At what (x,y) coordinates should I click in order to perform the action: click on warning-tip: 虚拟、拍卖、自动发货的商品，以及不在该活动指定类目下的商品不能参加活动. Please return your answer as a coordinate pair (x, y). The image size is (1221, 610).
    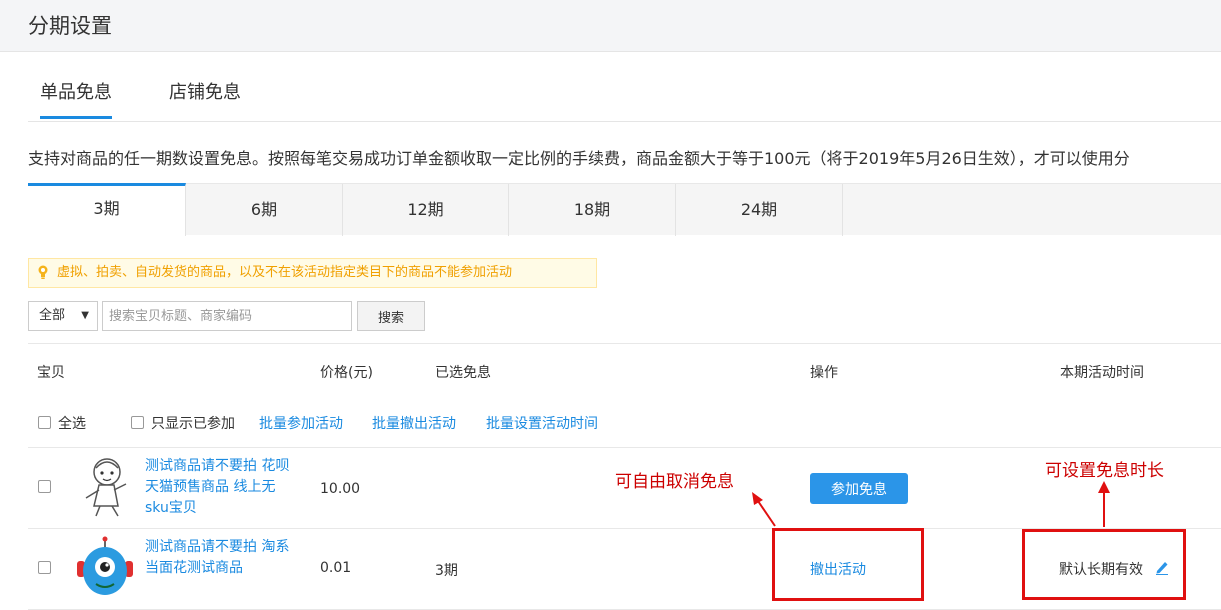
    Looking at the image, I should click on (312, 273).